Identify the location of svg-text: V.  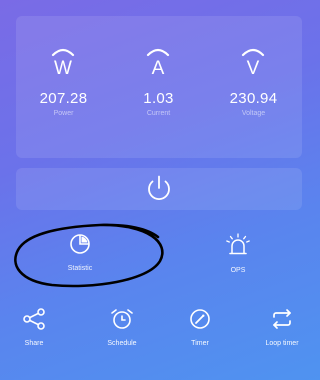
(253, 68).